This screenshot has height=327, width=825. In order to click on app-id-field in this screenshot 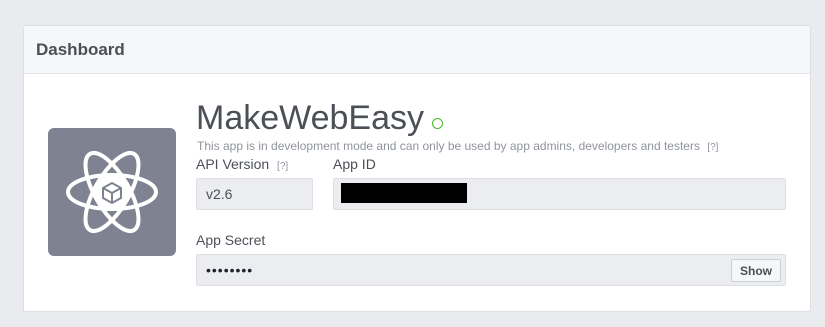, I will do `click(559, 194)`.